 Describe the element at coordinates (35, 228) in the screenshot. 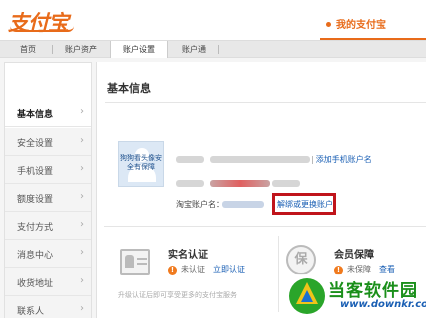

I see `sidebar-item-label: 支付方式` at that location.